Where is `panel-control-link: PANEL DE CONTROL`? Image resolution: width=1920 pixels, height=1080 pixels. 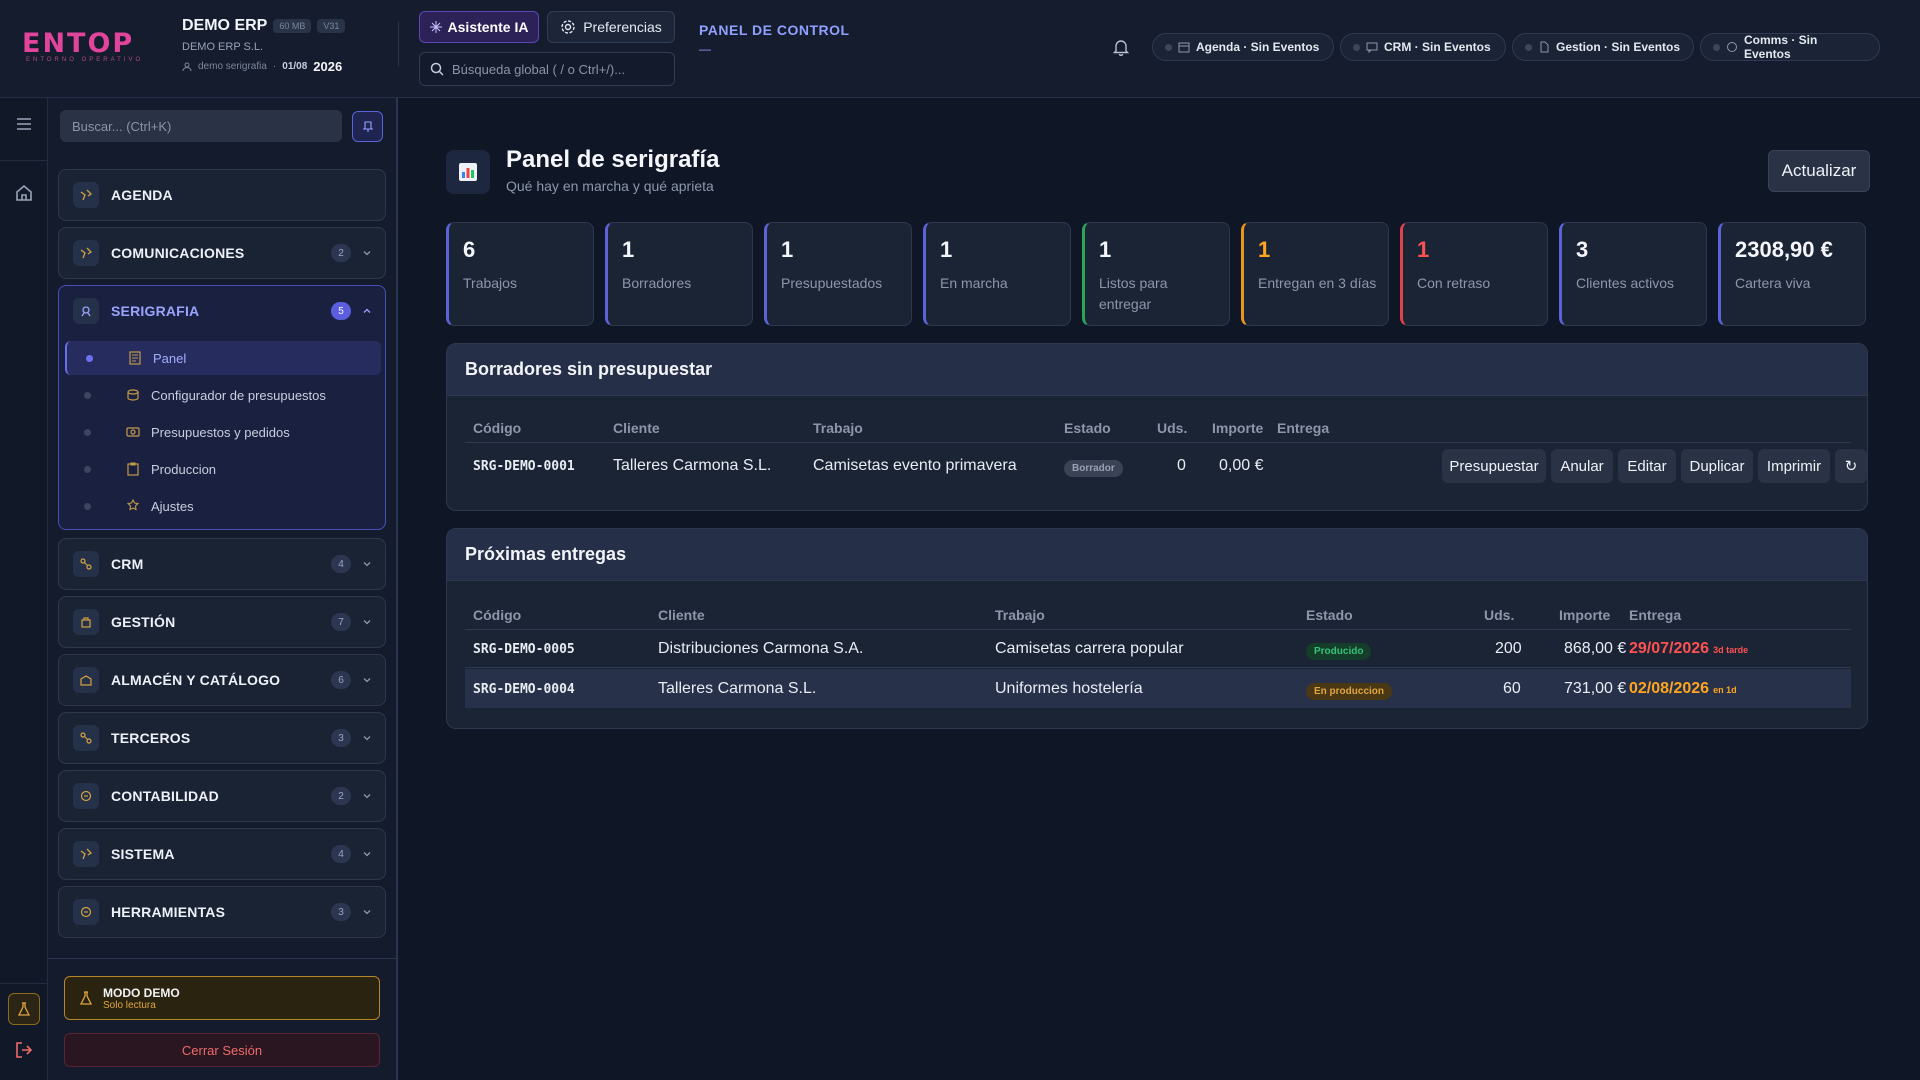
panel-control-link: PANEL DE CONTROL is located at coordinates (774, 30).